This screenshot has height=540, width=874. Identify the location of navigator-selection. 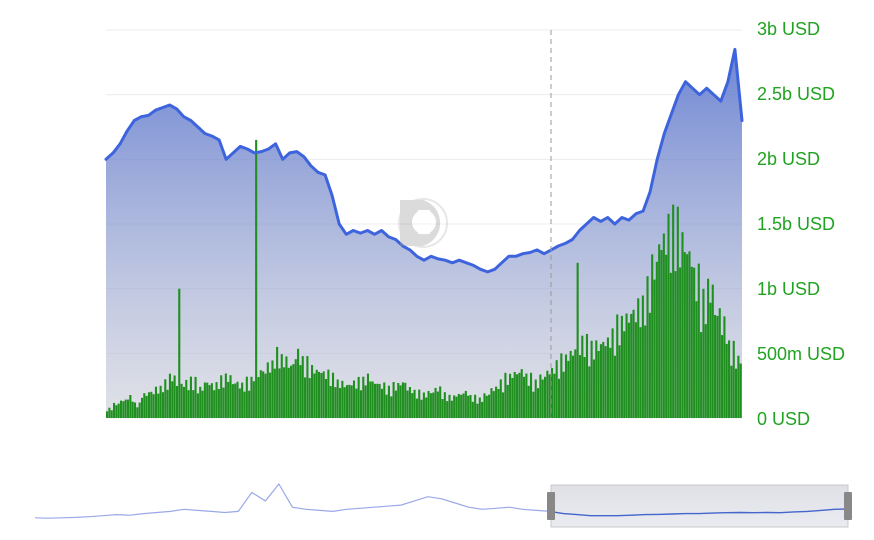
(699, 506).